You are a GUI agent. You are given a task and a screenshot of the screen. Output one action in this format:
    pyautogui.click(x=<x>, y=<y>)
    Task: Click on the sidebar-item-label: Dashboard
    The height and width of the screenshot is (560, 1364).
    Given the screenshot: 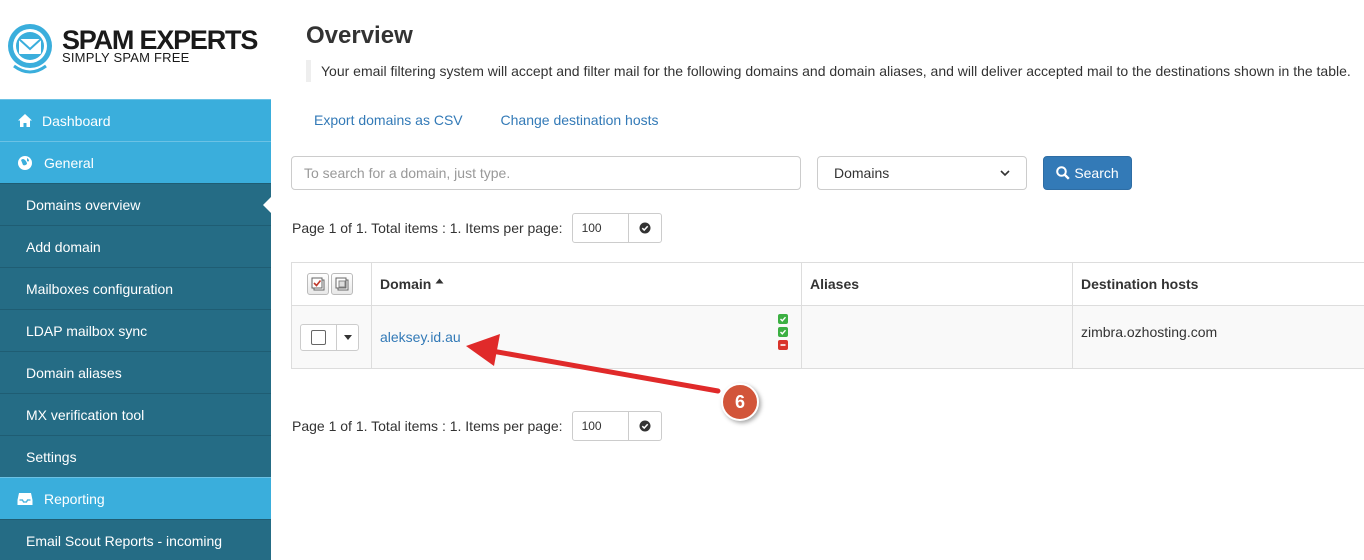 What is the action you would take?
    pyautogui.click(x=76, y=120)
    